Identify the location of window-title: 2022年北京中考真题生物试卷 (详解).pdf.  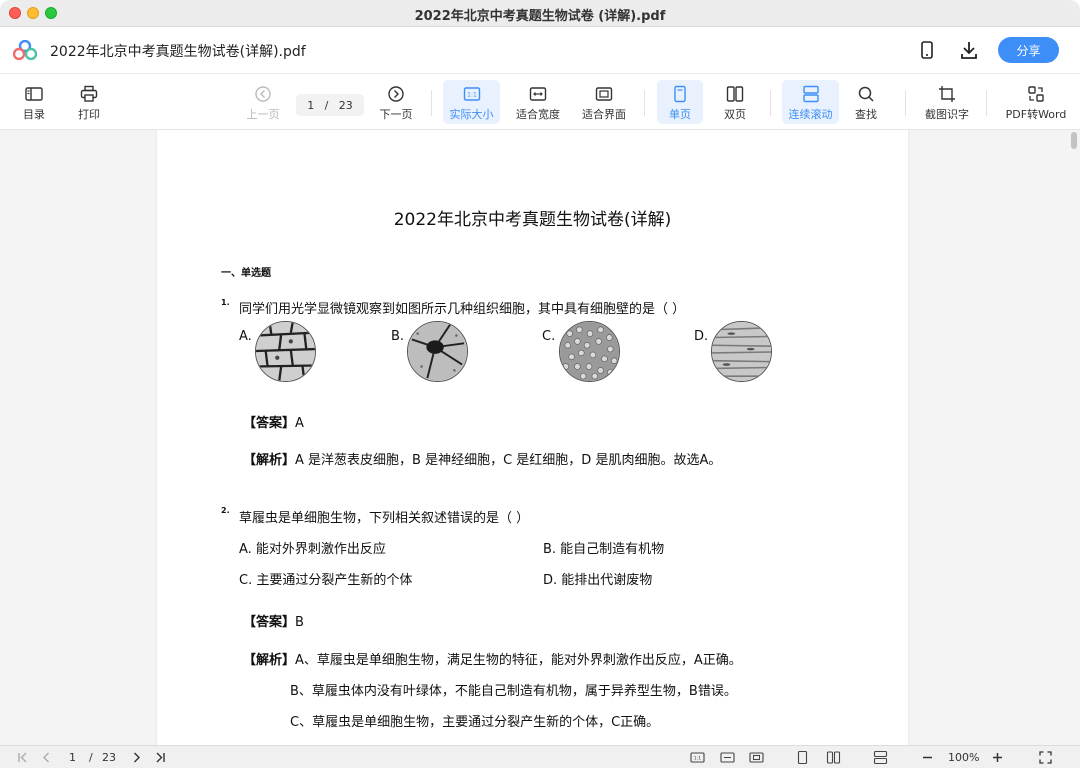
(540, 16).